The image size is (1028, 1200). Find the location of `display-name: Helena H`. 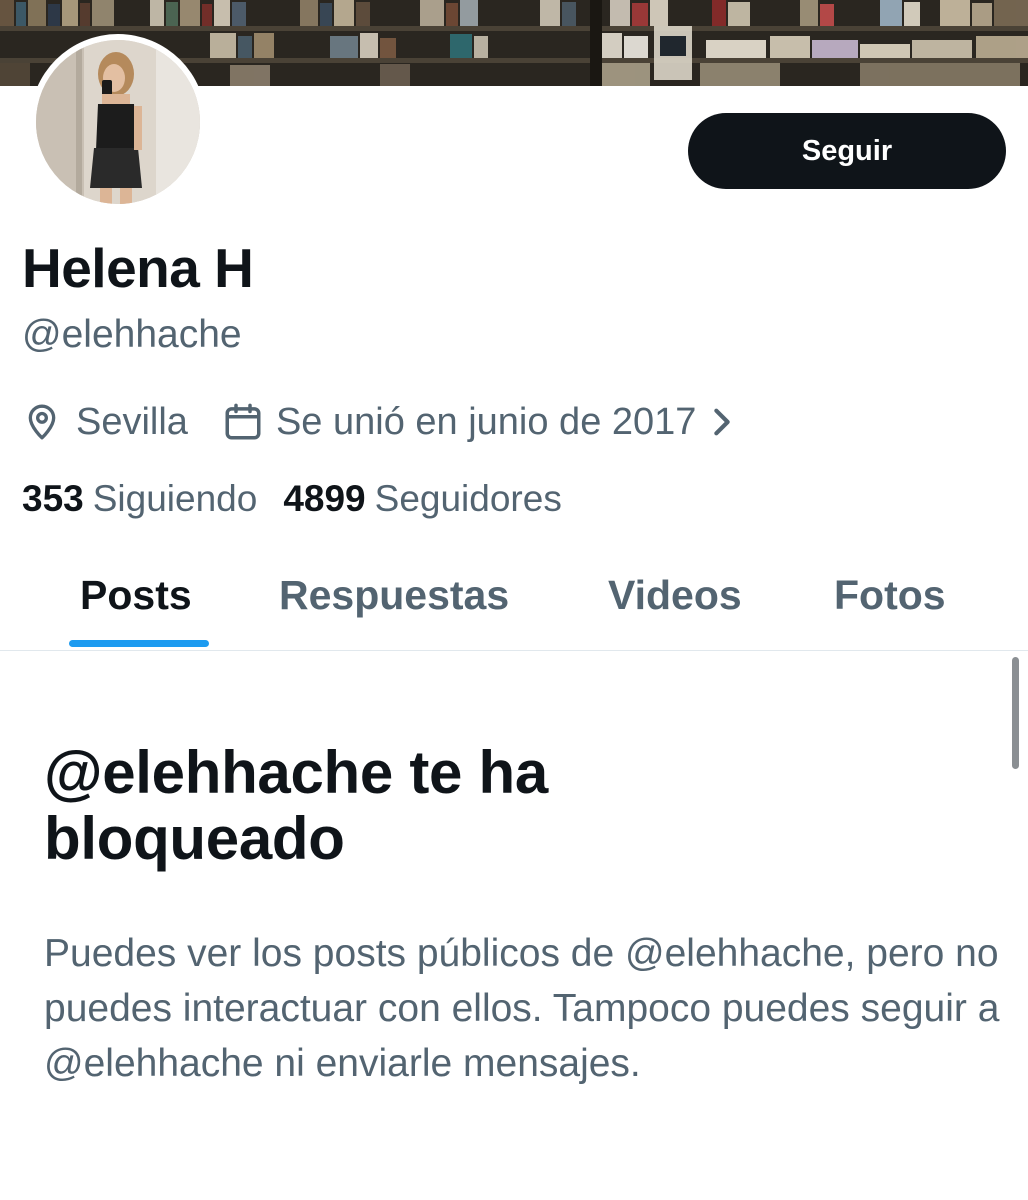

display-name: Helena H is located at coordinates (138, 268).